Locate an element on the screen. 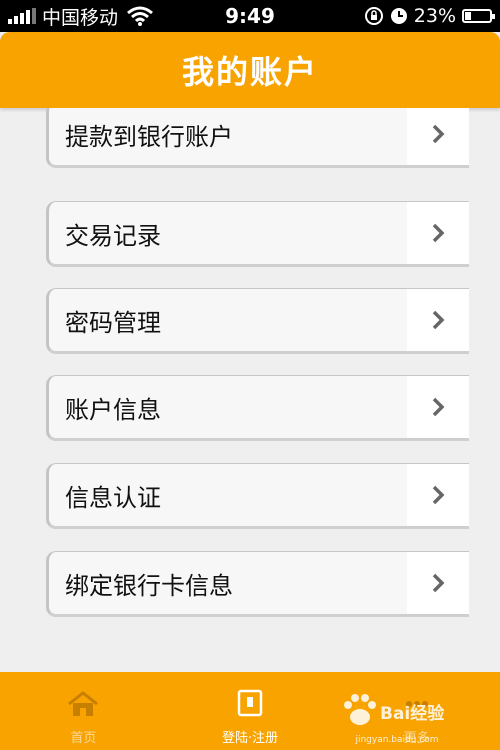 Image resolution: width=500 pixels, height=750 pixels. battery-percentage: 23% is located at coordinates (434, 16).